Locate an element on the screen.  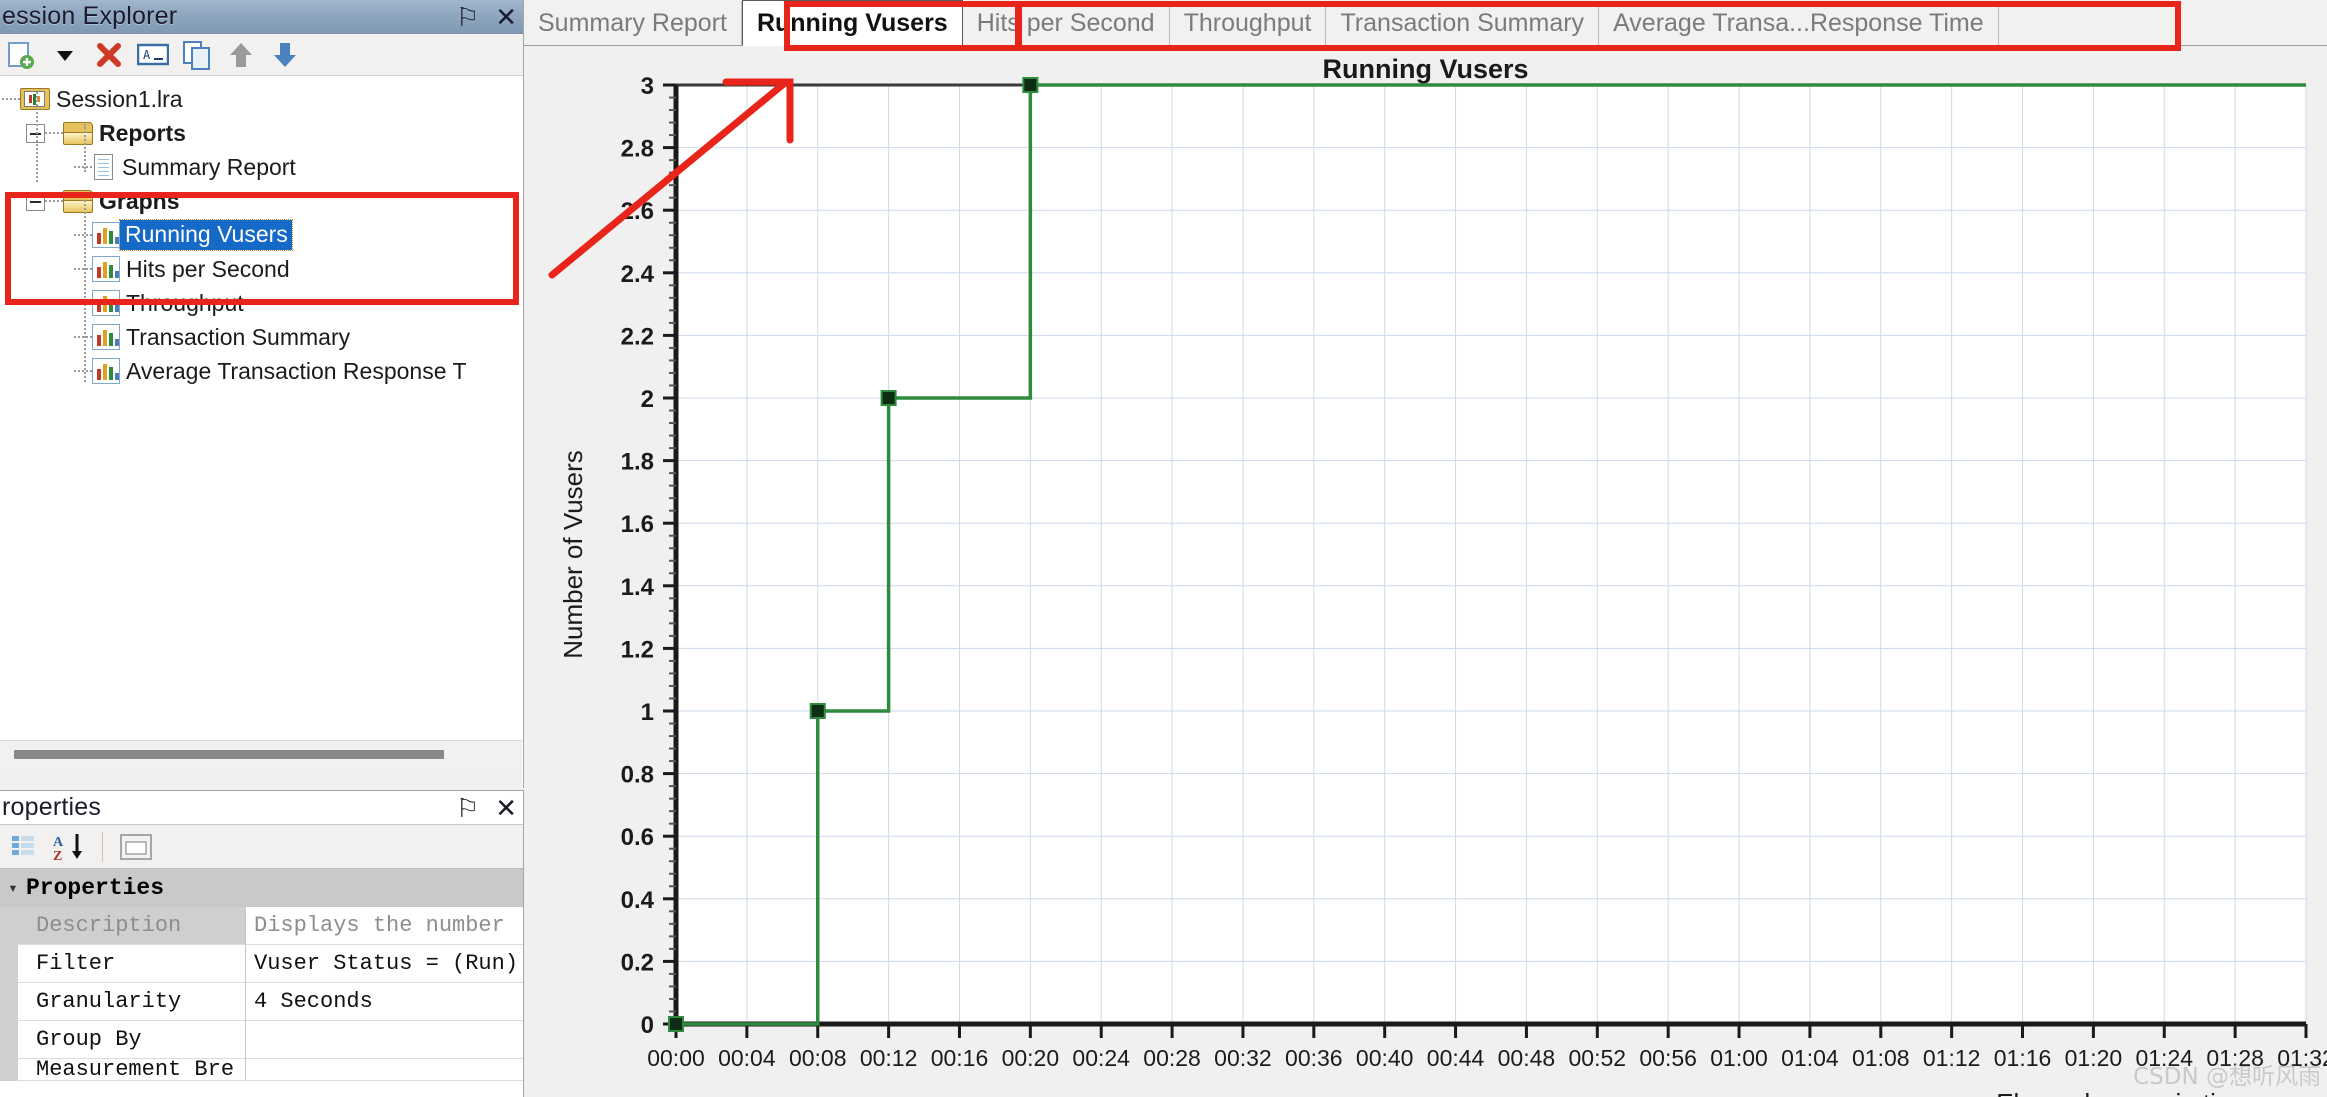
svg-text: 00:56 is located at coordinates (1668, 1058).